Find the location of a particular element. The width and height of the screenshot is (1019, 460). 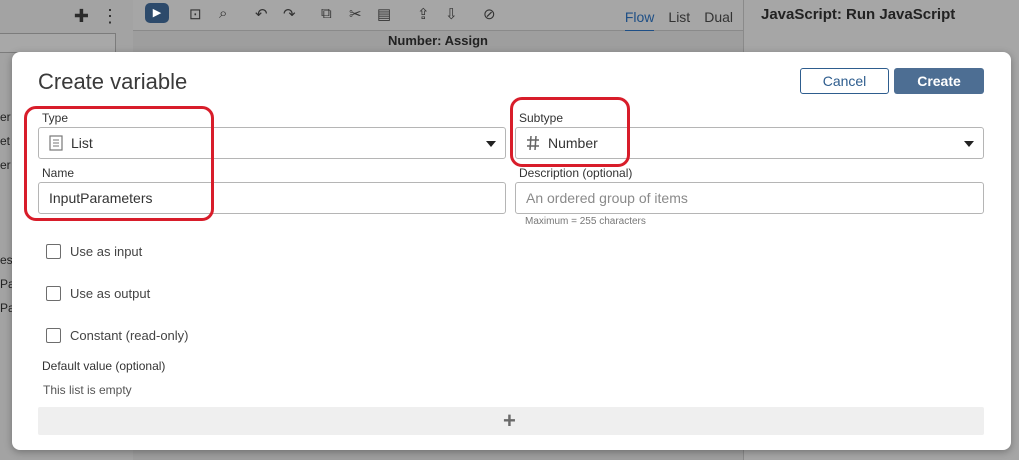

description-placeholder: An ordered group of items is located at coordinates (607, 198).